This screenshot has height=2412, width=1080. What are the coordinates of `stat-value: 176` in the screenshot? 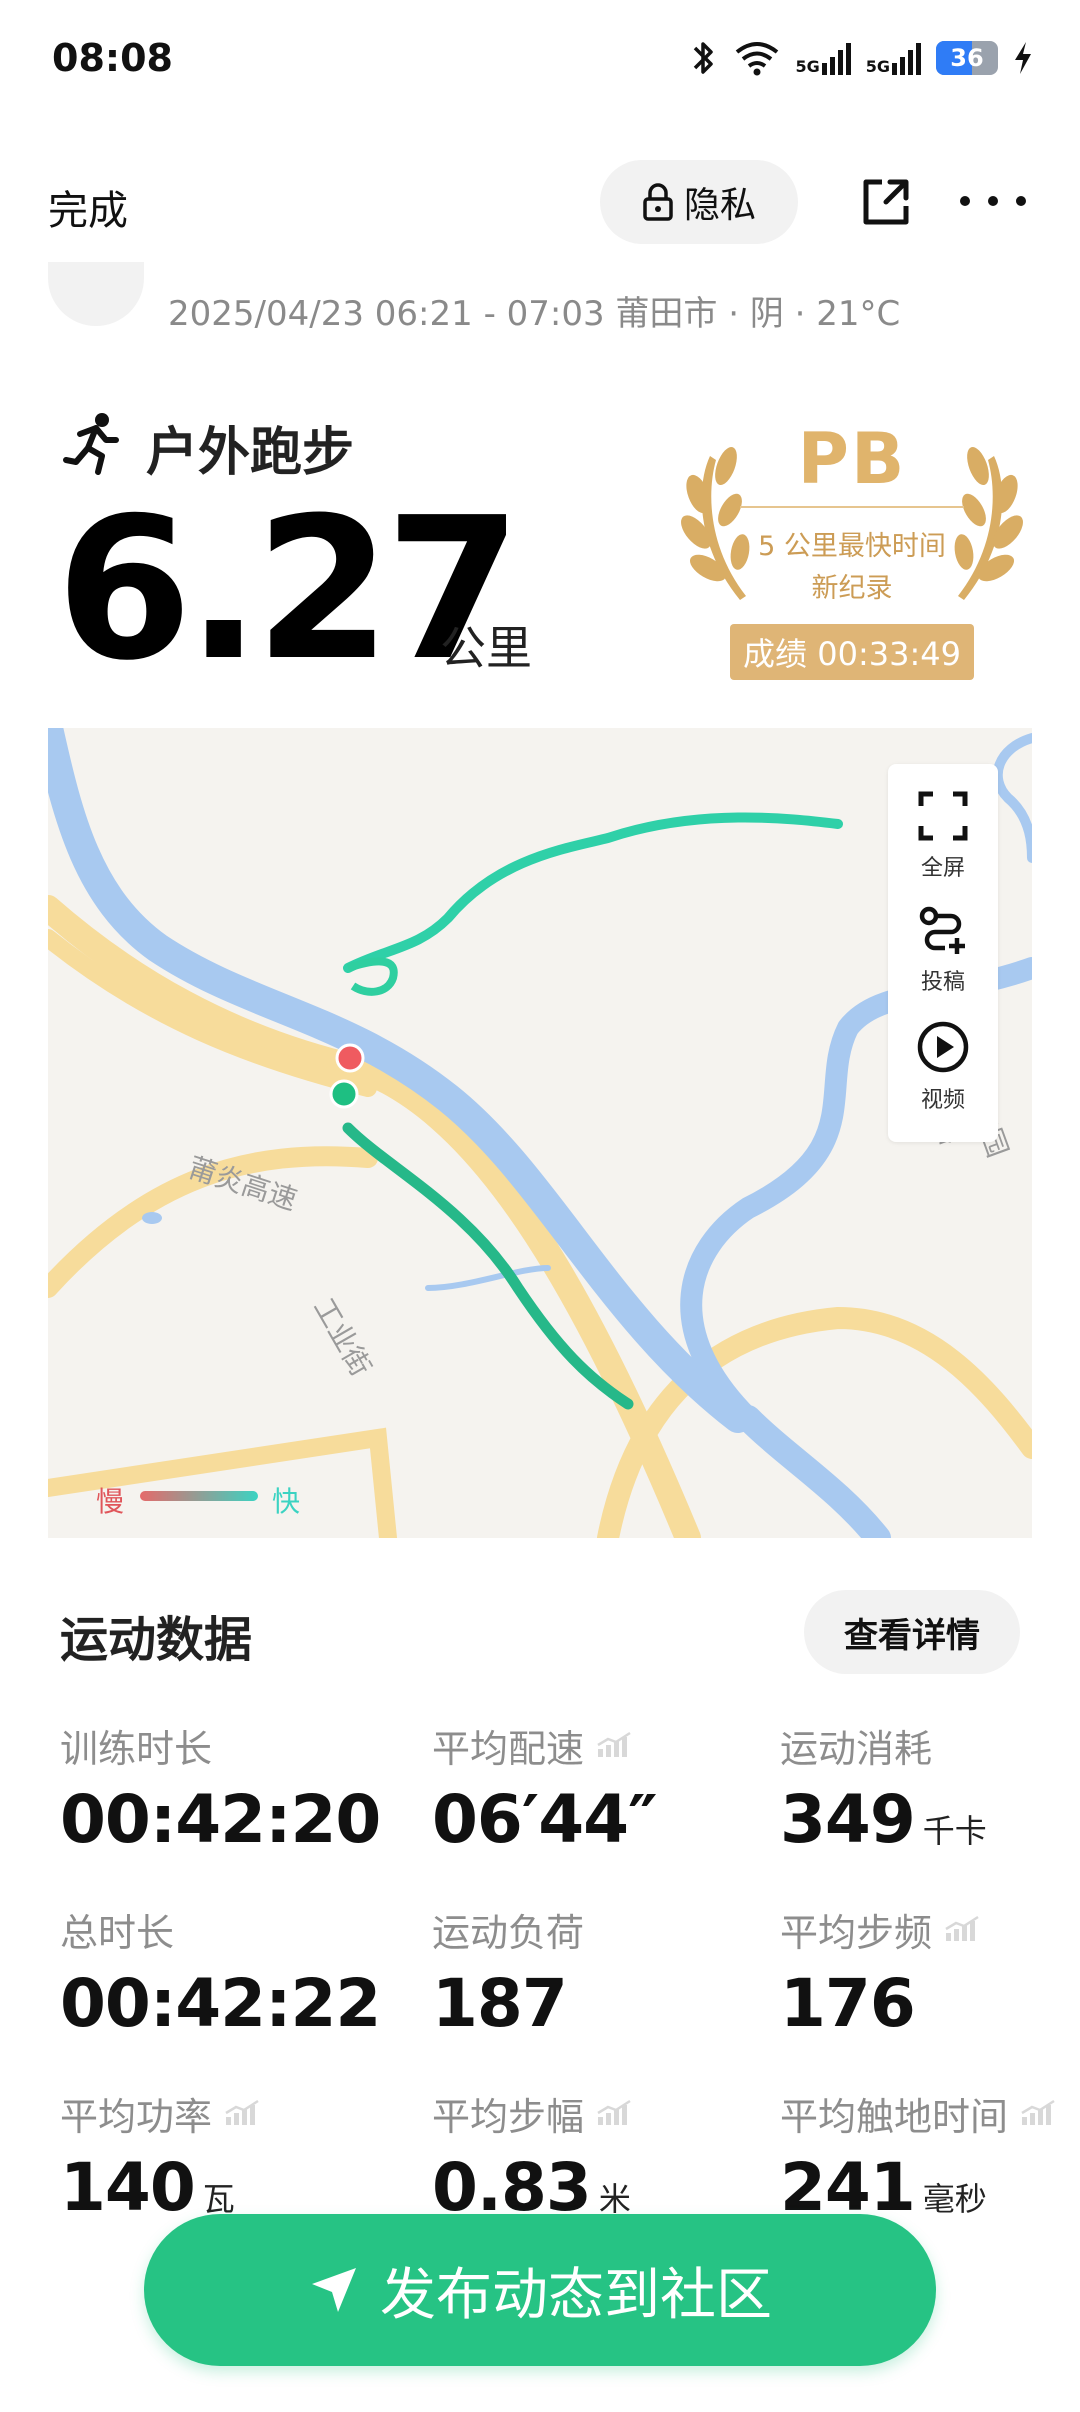 It's located at (848, 2003).